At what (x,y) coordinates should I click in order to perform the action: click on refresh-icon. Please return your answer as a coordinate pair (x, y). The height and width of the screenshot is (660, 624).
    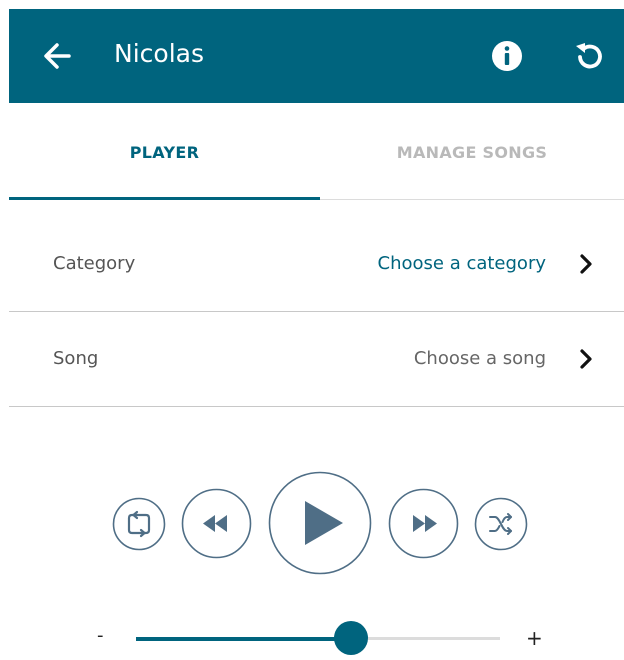
    Looking at the image, I should click on (589, 56).